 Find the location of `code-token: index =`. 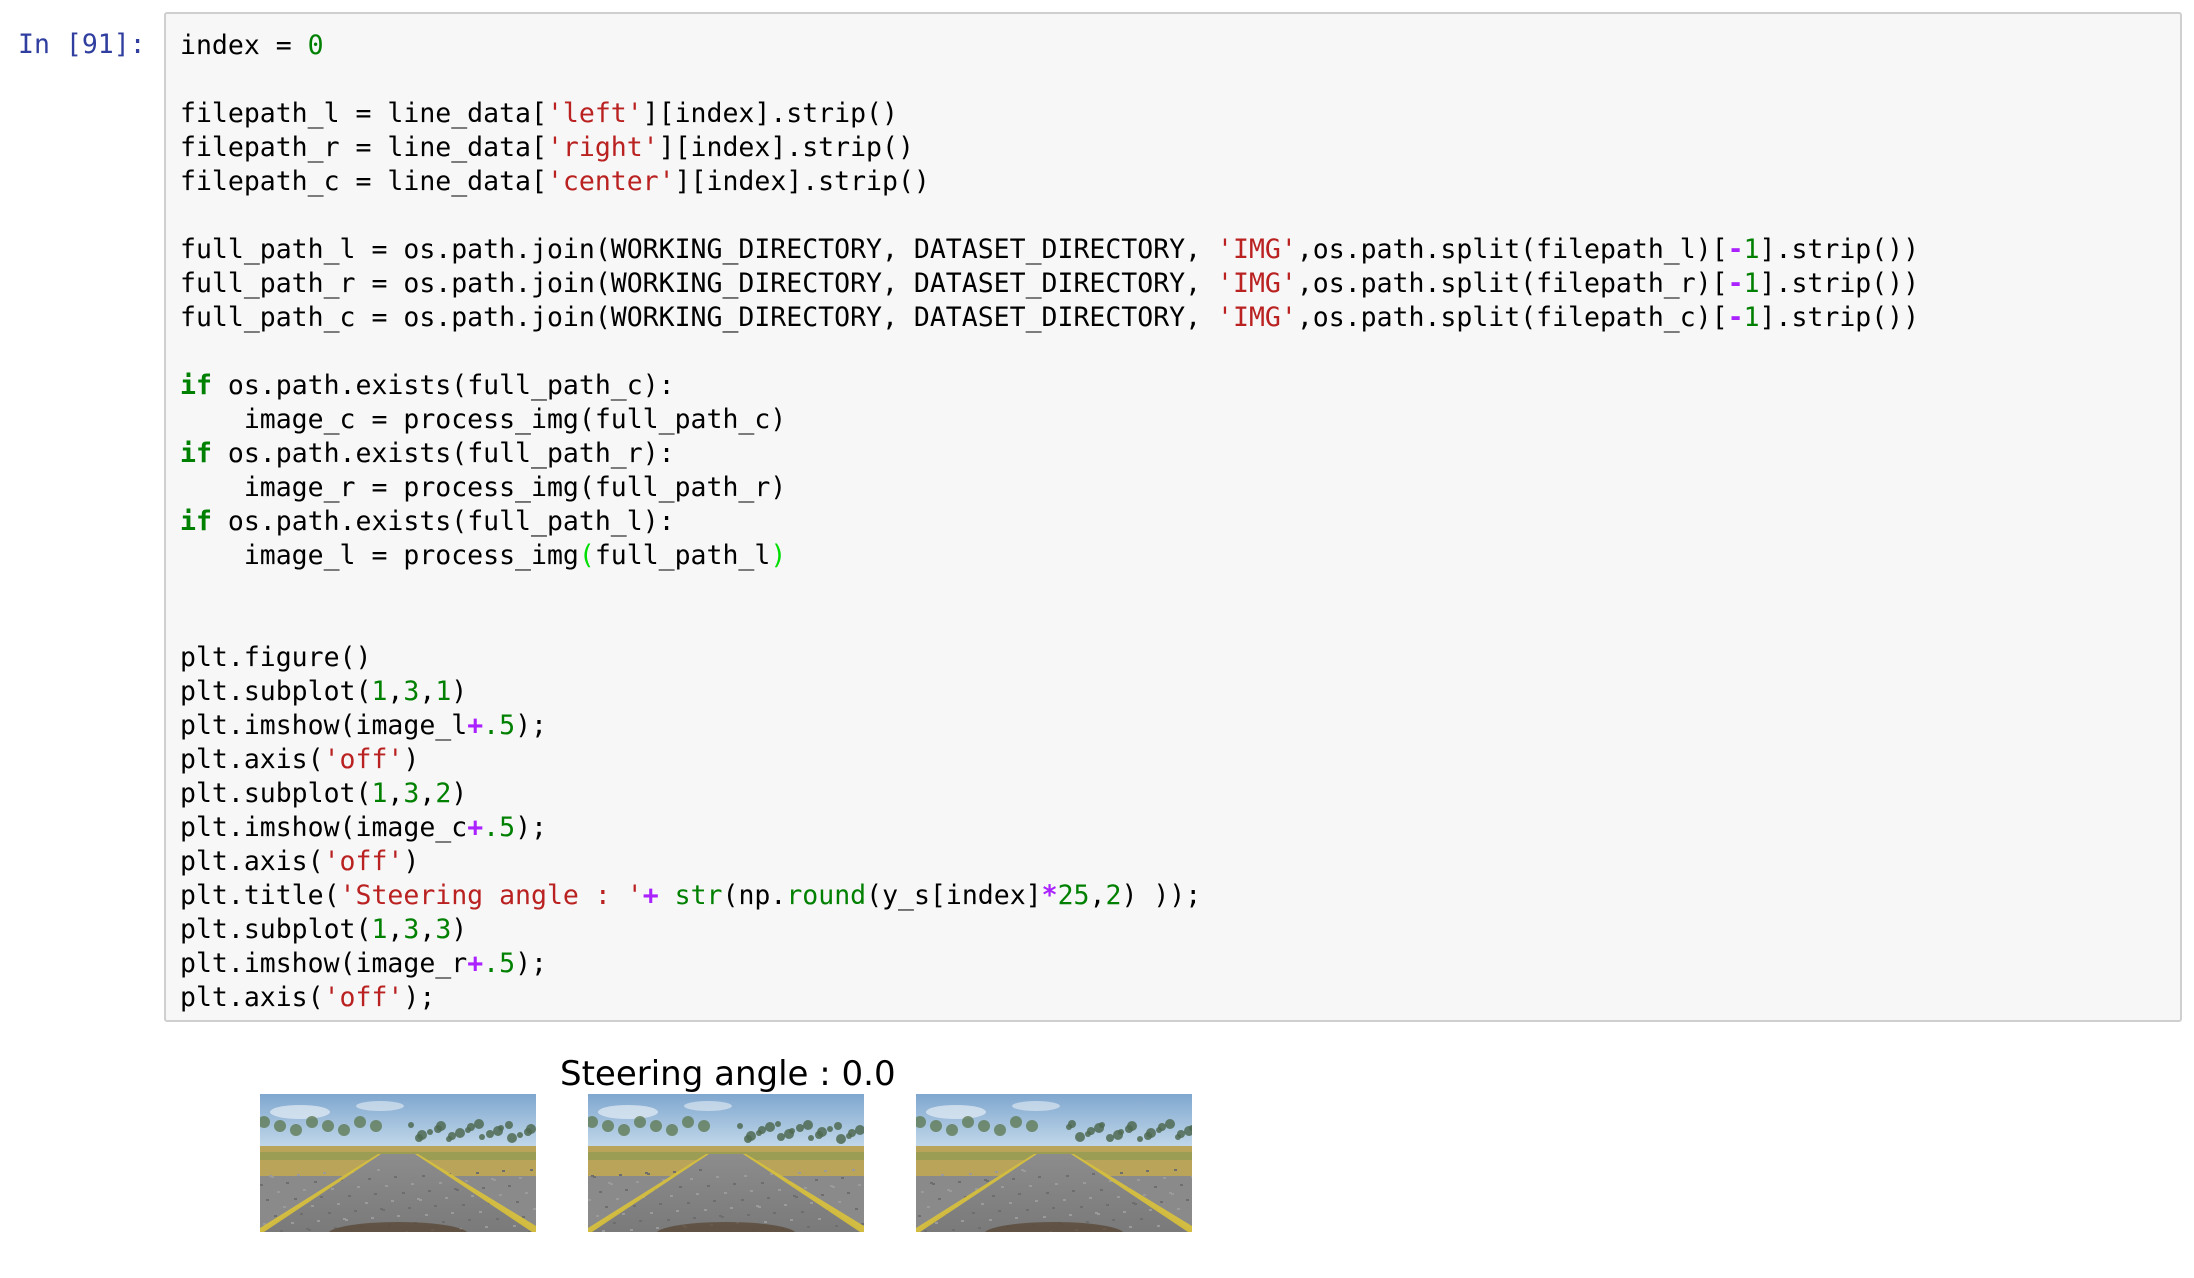

code-token: index = is located at coordinates (244, 45).